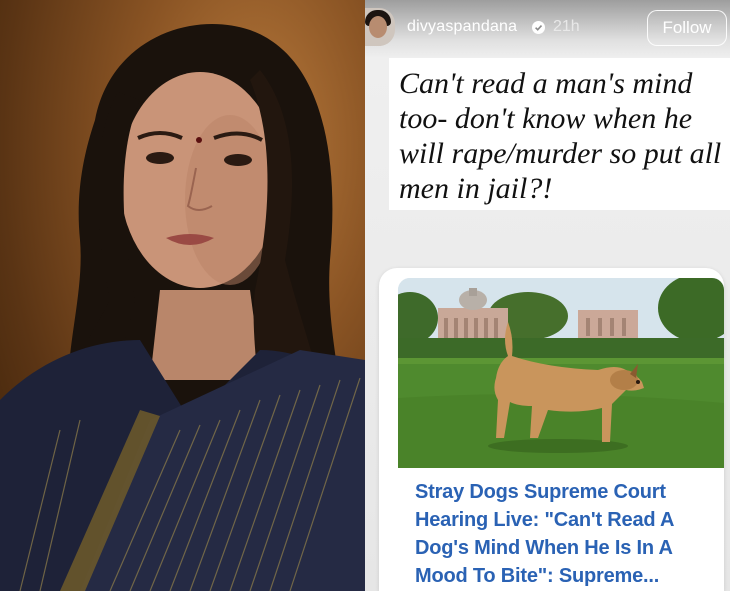 Image resolution: width=730 pixels, height=591 pixels. I want to click on dog-on-lawn-illustration, so click(561, 373).